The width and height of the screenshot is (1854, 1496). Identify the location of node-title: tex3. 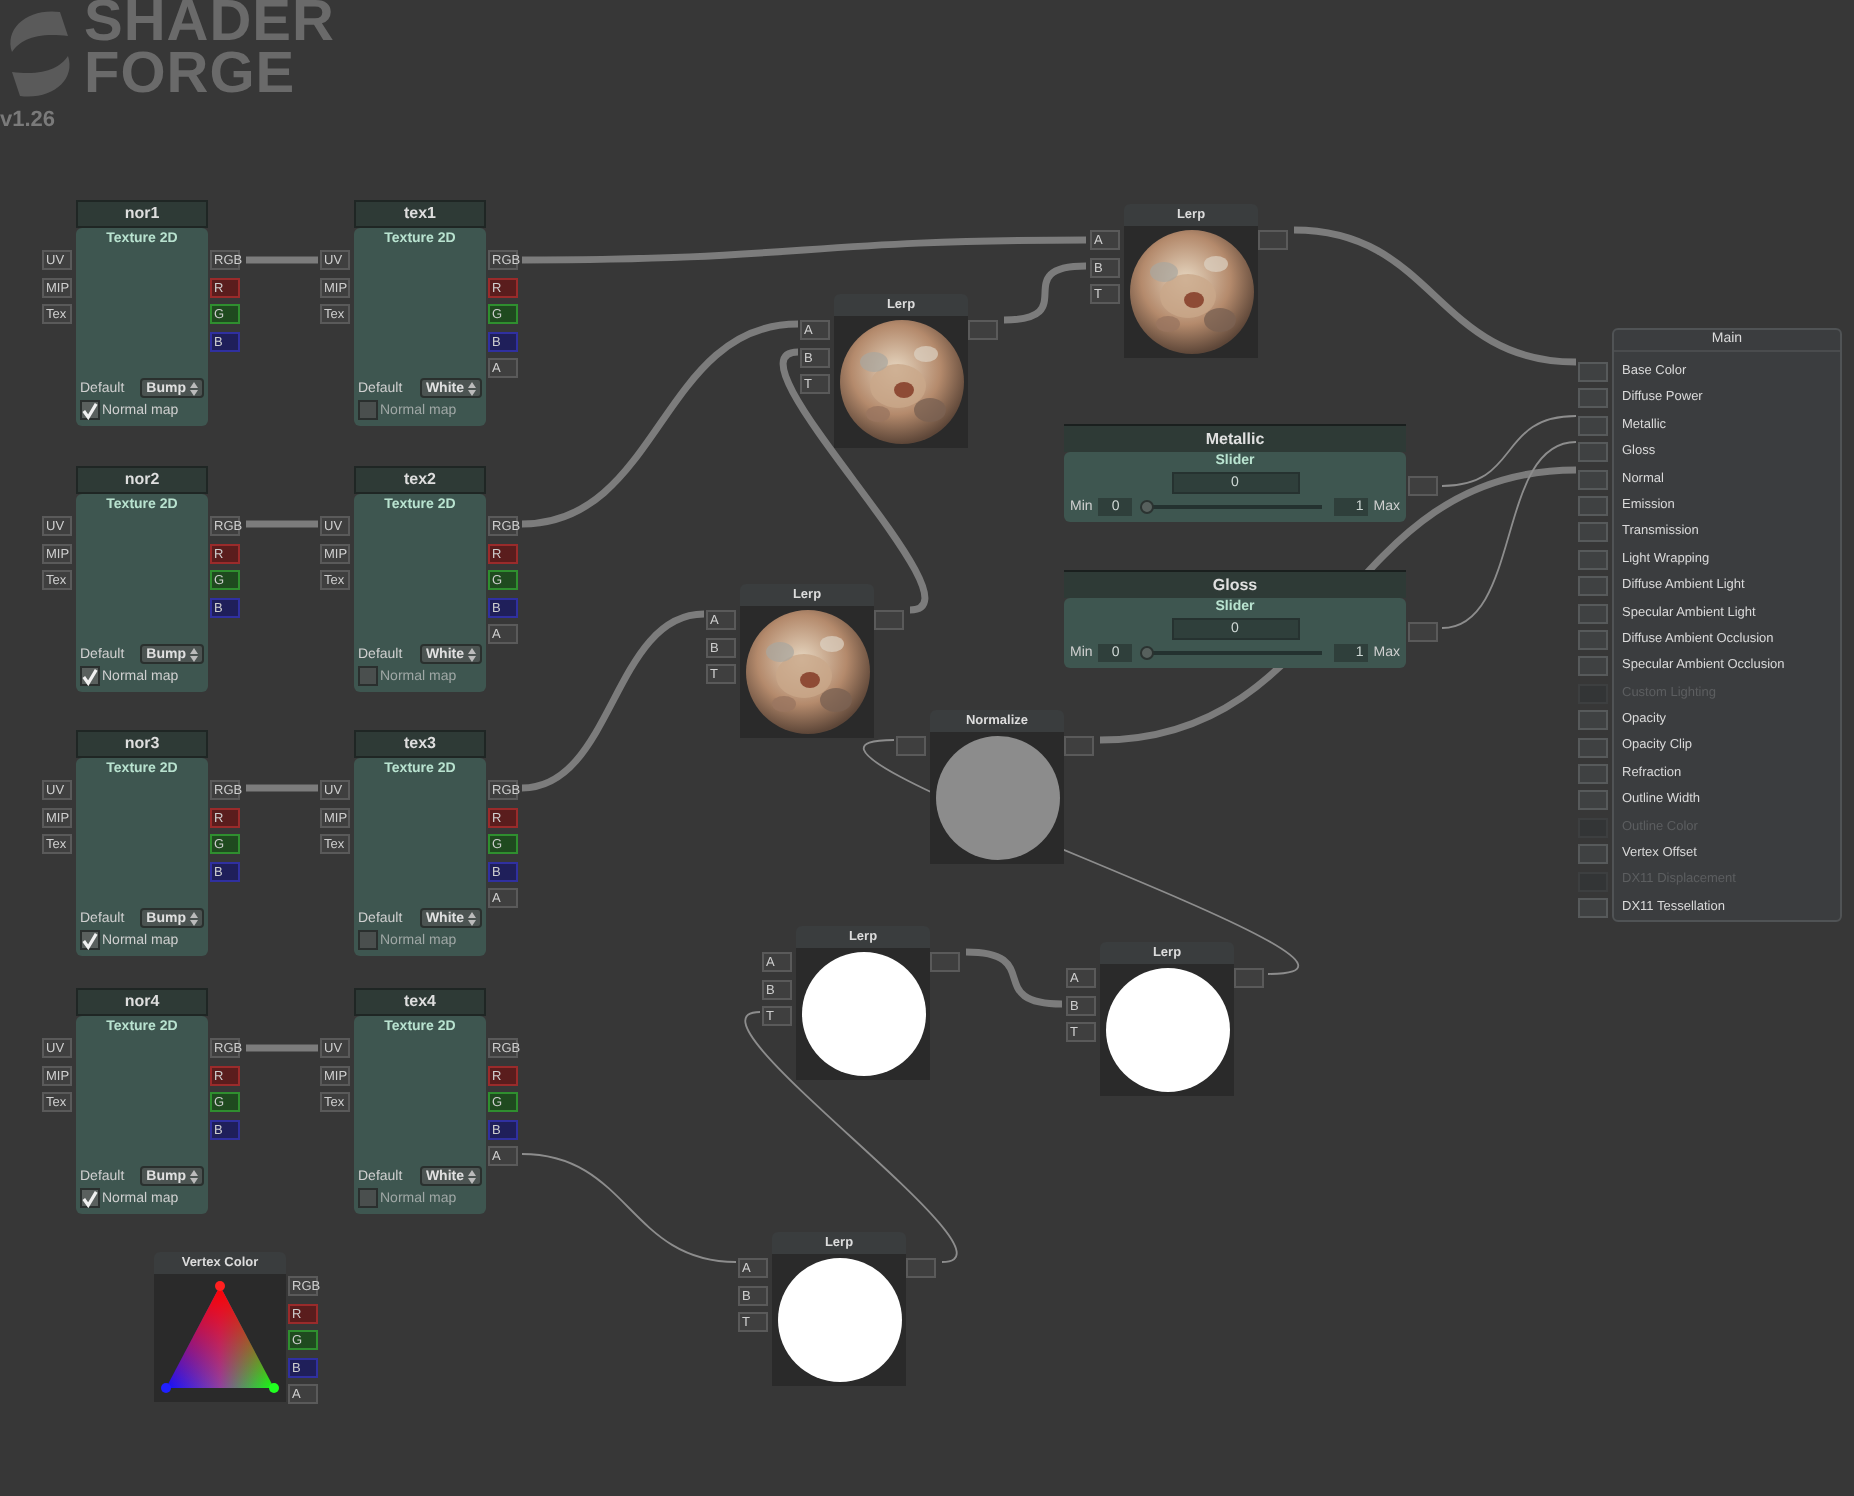
(420, 744).